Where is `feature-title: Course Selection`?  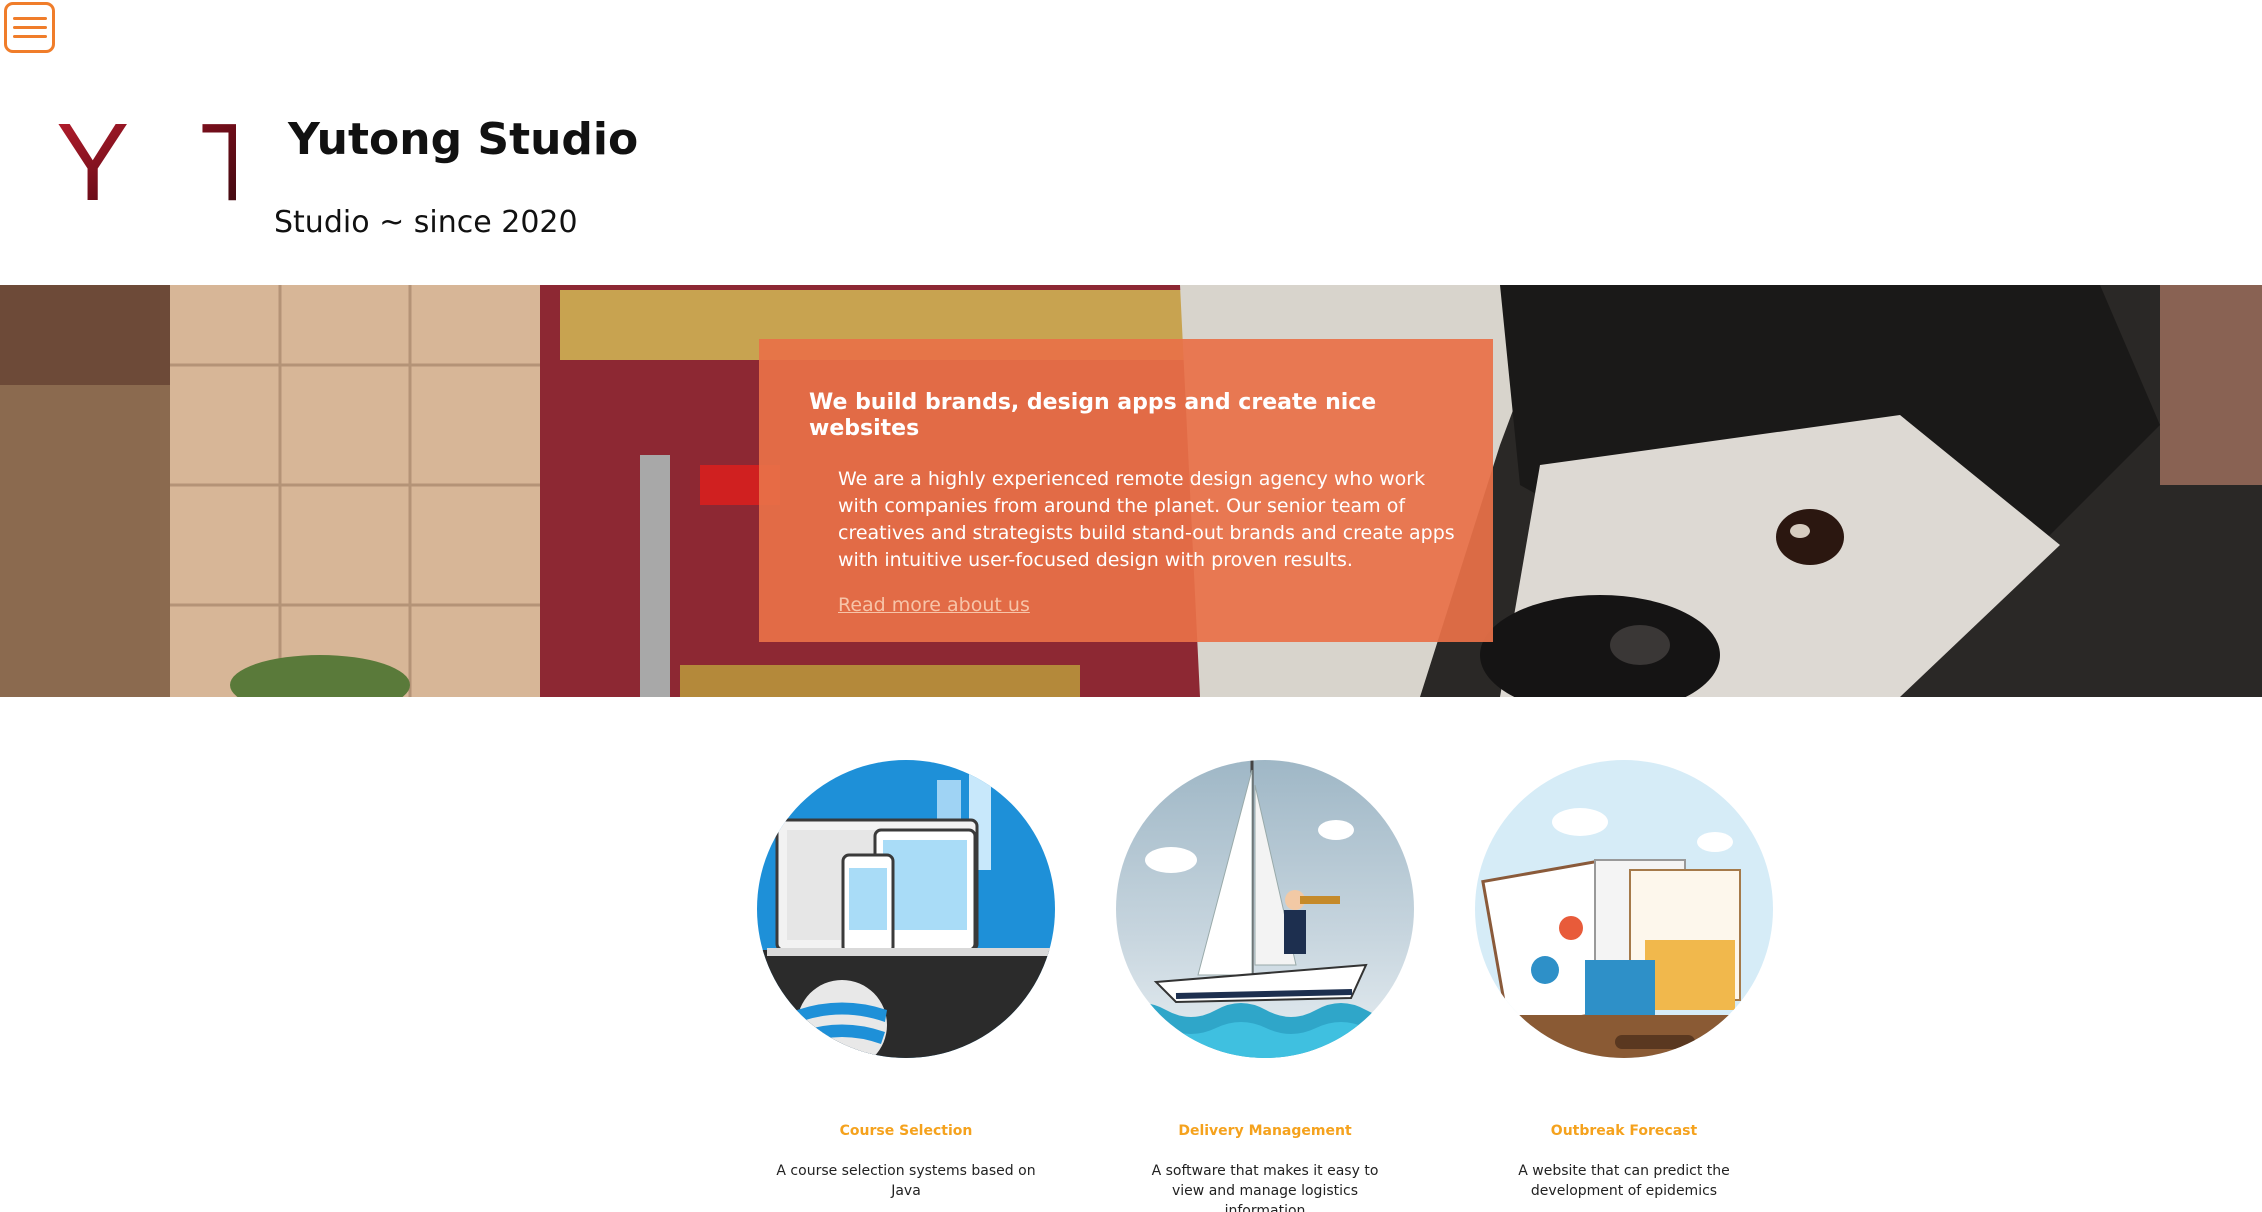
feature-title: Course Selection is located at coordinates (906, 1131).